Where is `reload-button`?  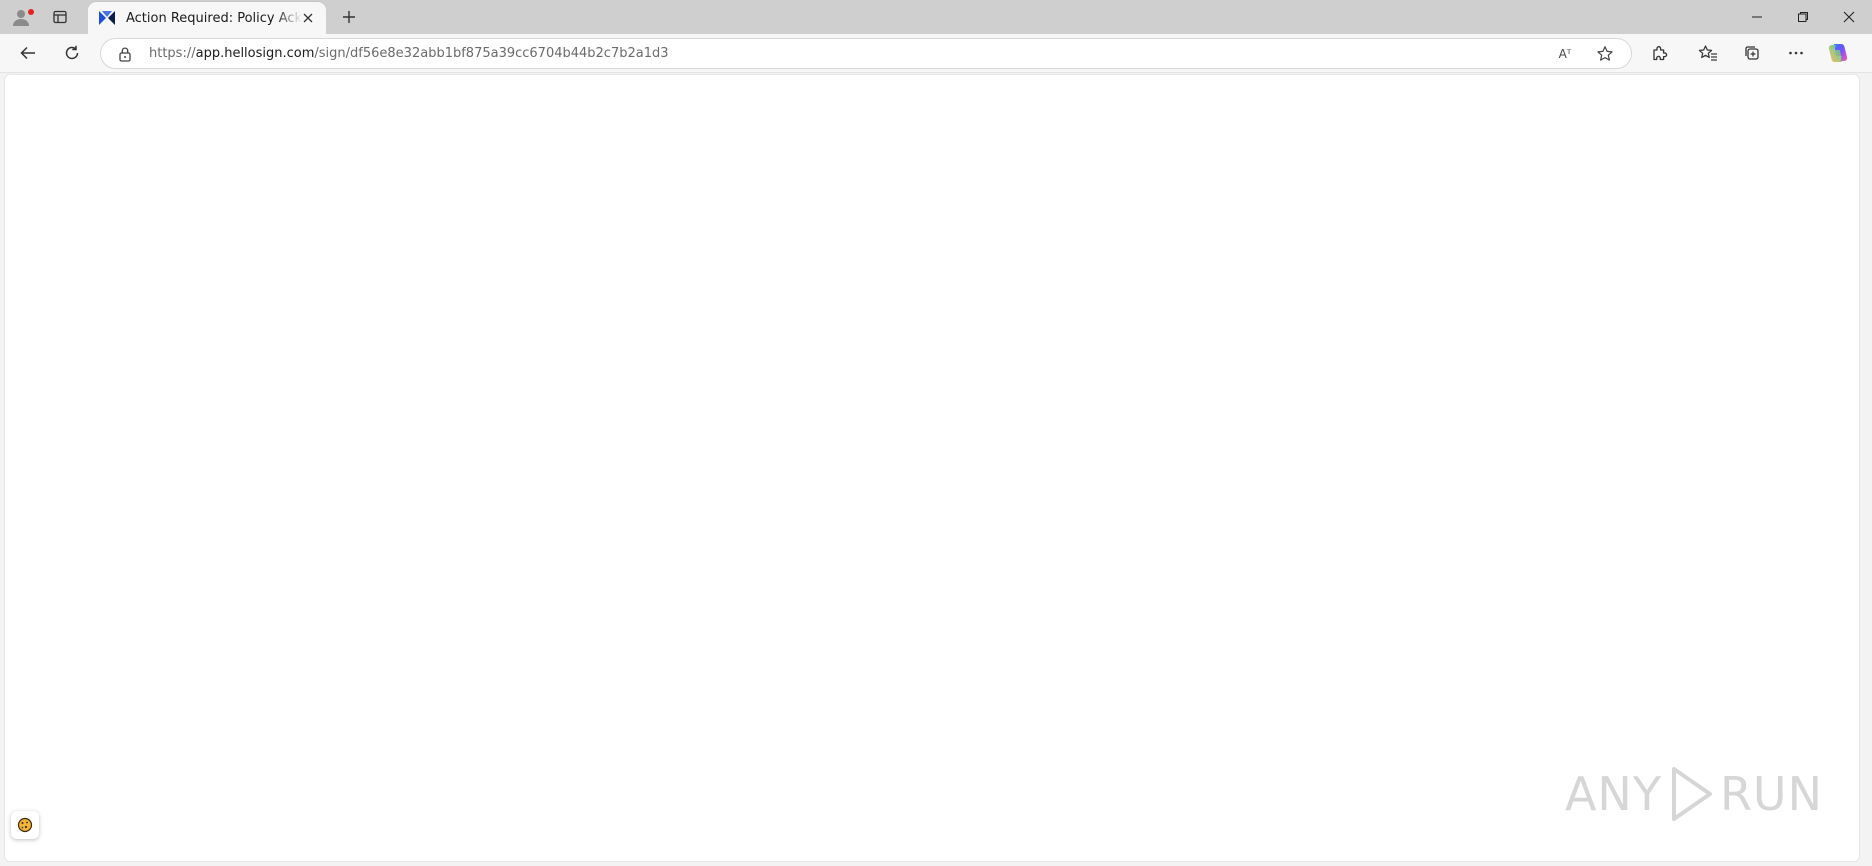 reload-button is located at coordinates (72, 53).